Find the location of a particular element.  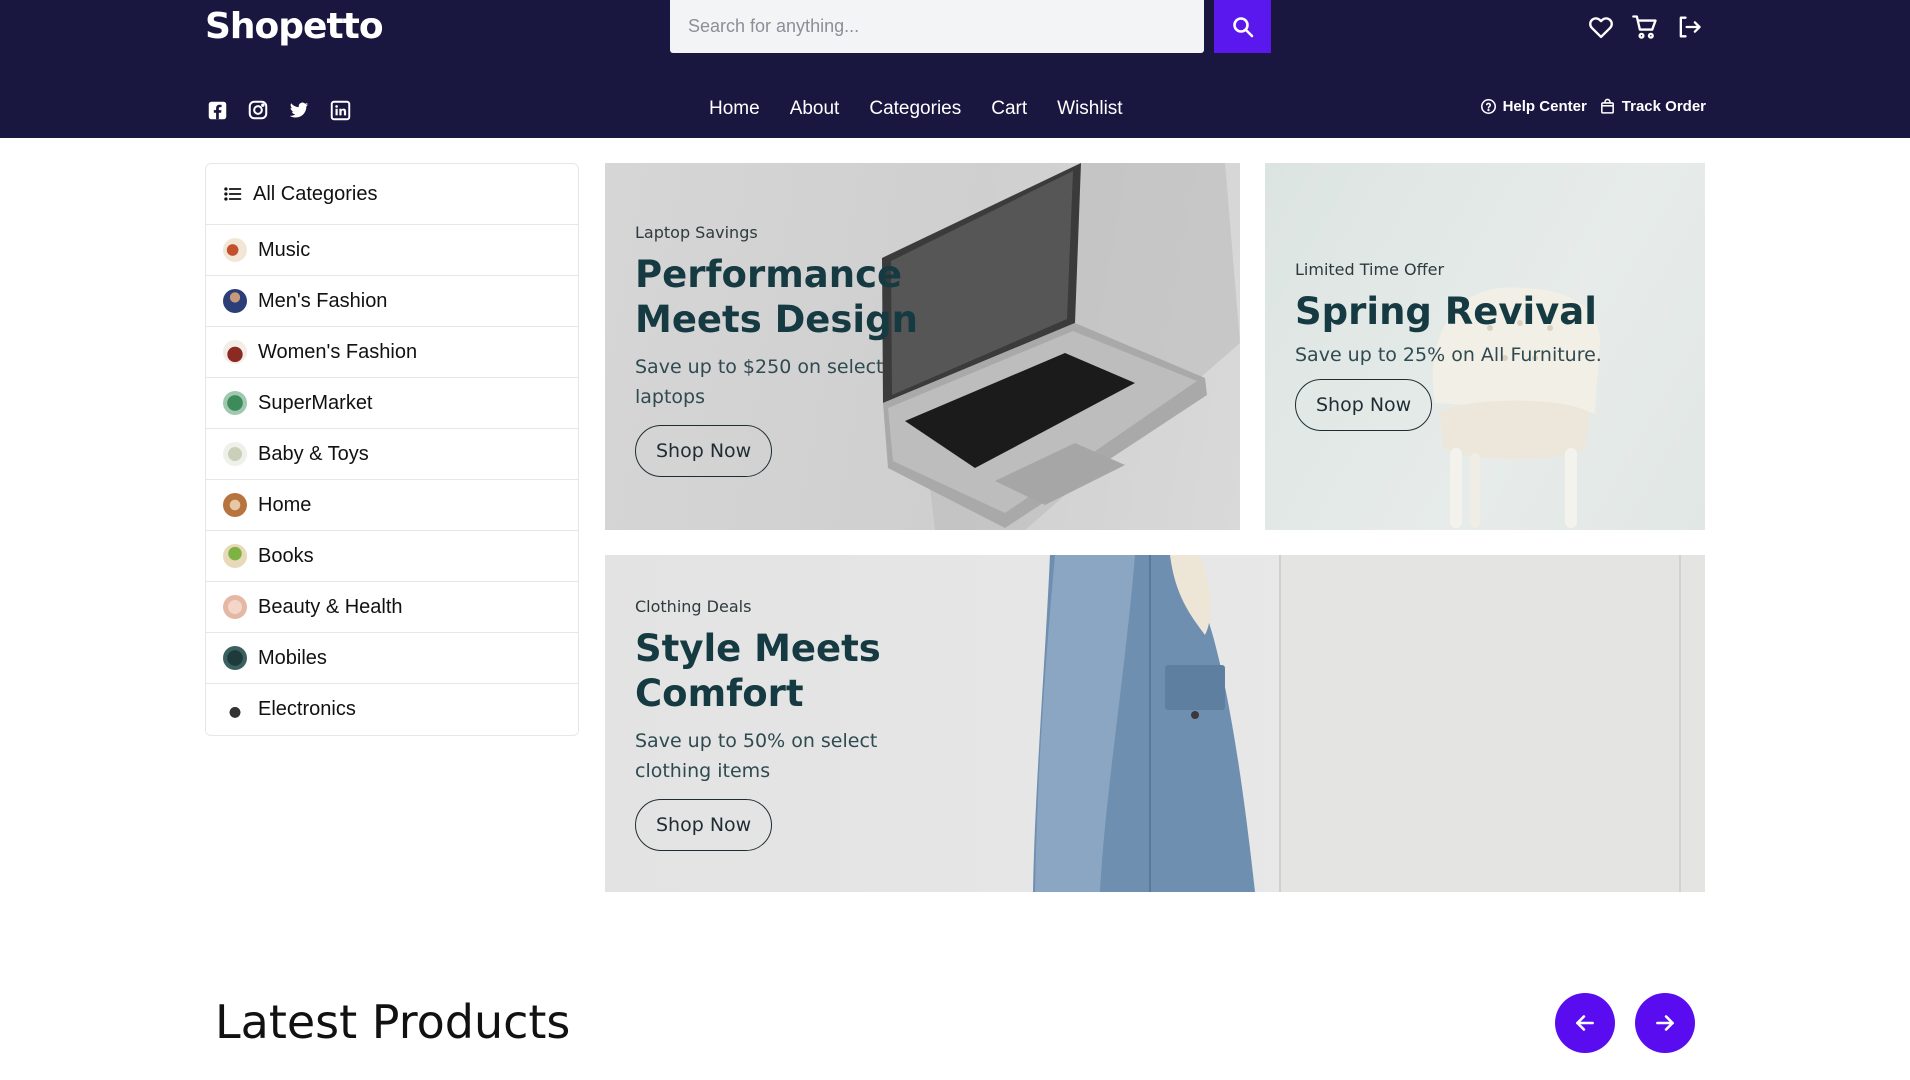

all-categories-header: All Categories is located at coordinates (392, 194).